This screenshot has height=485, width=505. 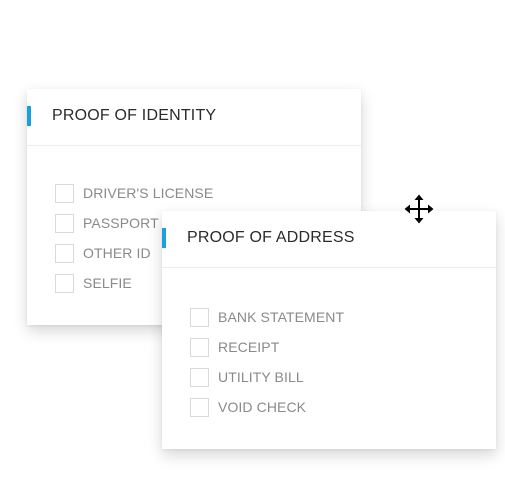 I want to click on move-cursor-icon, so click(x=419, y=209).